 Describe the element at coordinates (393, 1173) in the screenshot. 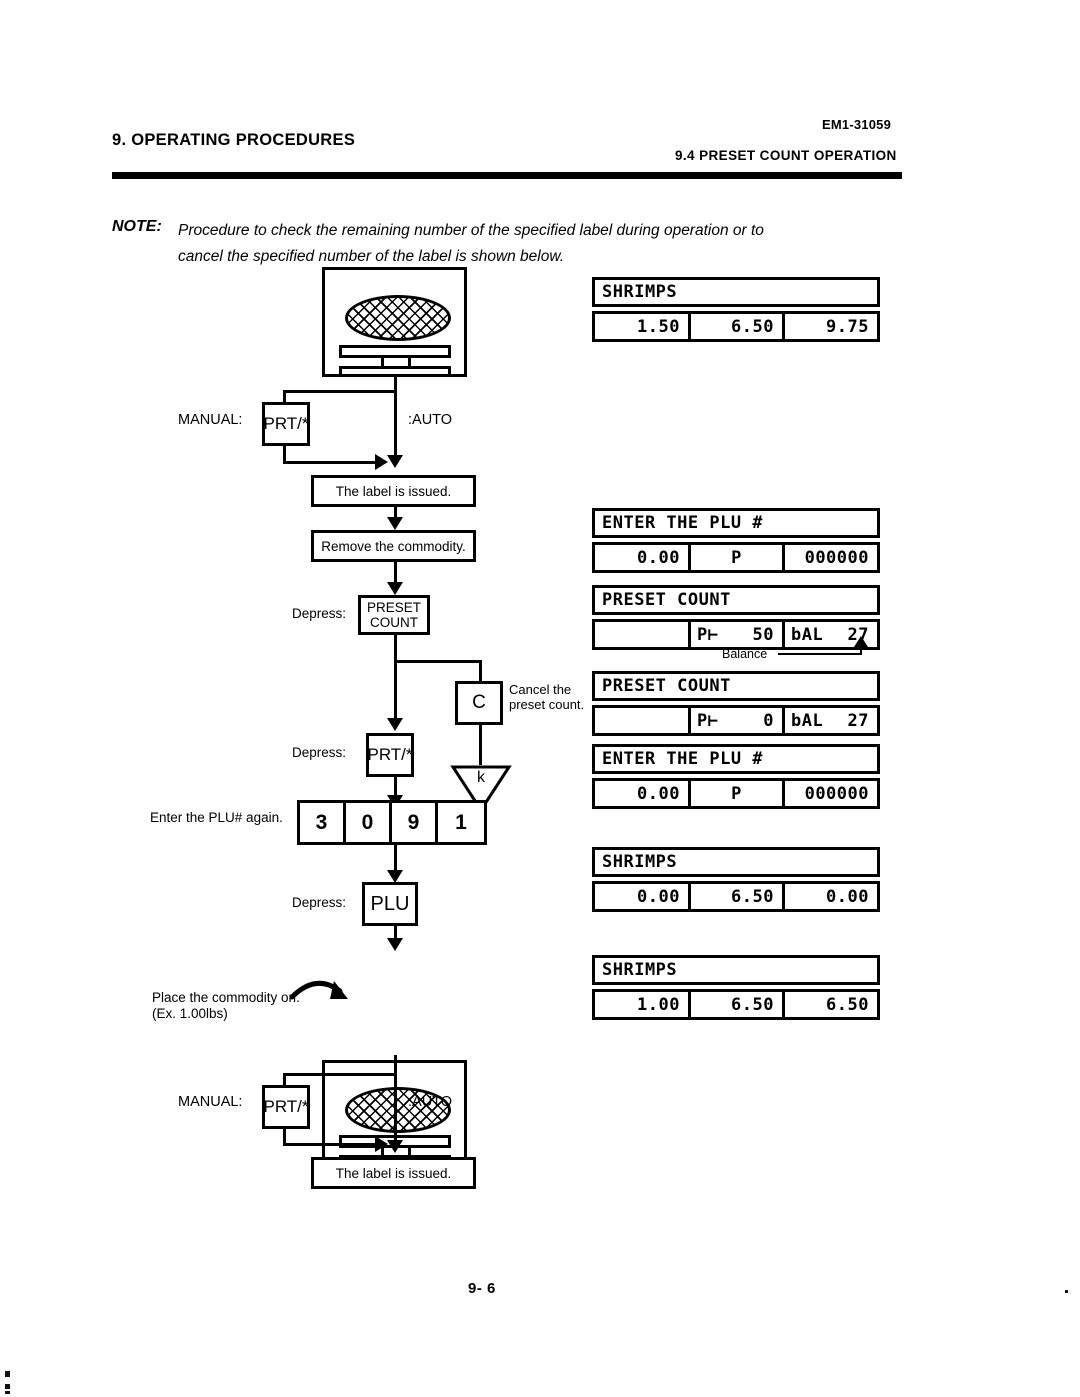

I see `step-label-issued-2: The label is issued.` at that location.